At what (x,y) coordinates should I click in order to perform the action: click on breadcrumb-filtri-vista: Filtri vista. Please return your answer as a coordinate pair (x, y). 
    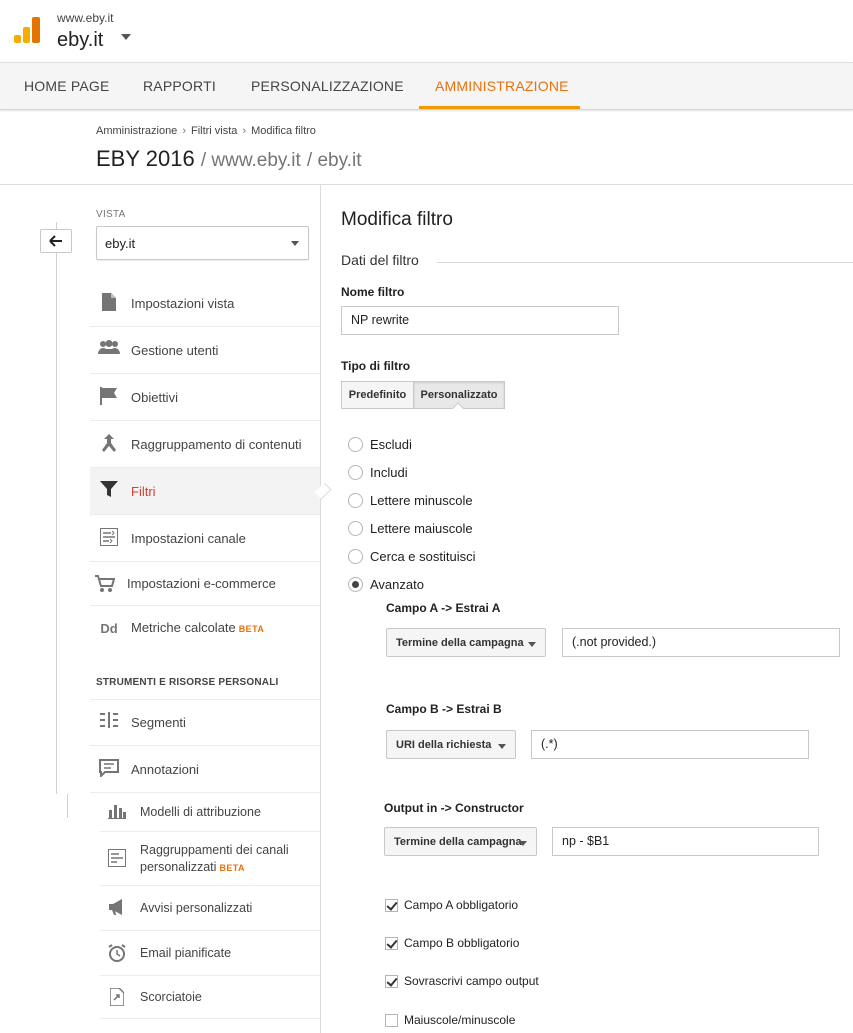
    Looking at the image, I should click on (214, 131).